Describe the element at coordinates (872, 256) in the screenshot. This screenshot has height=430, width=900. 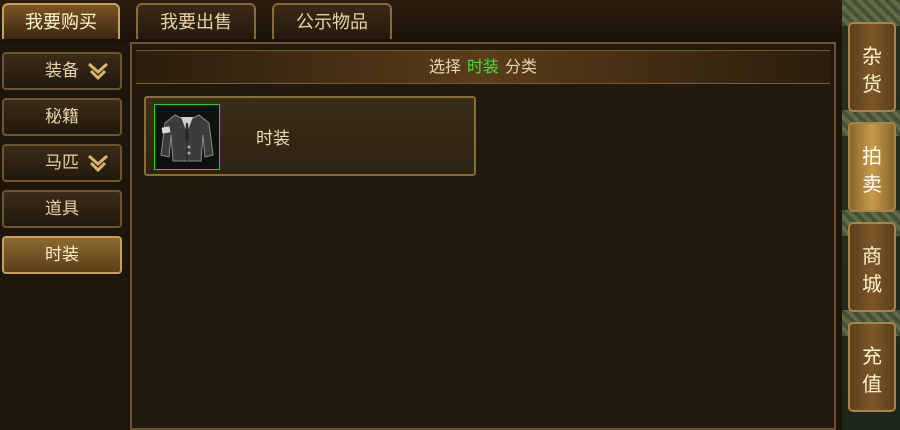
I see `side-button-char: 商` at that location.